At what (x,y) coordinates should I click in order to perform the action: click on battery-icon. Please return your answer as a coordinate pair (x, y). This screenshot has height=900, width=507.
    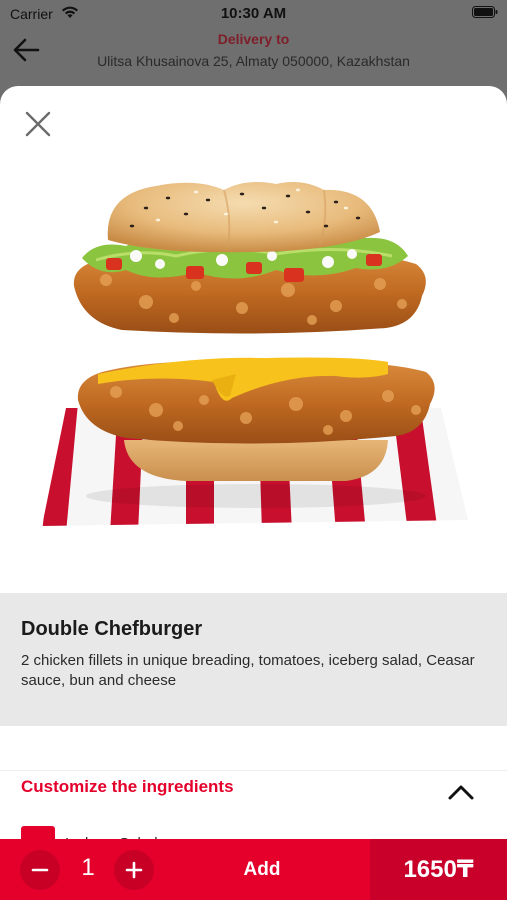
    Looking at the image, I should click on (485, 12).